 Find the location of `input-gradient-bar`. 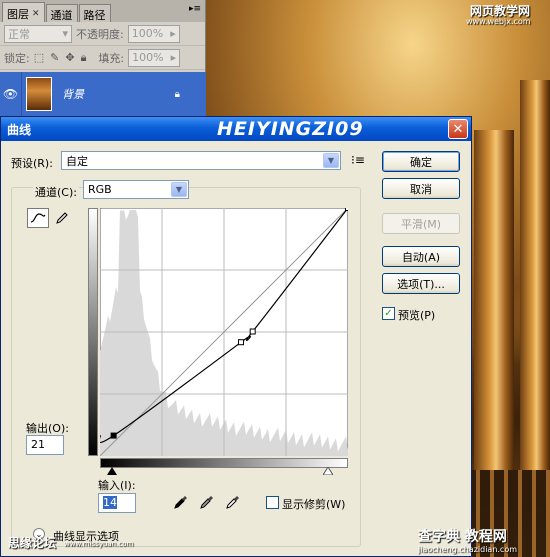

input-gradient-bar is located at coordinates (224, 463).